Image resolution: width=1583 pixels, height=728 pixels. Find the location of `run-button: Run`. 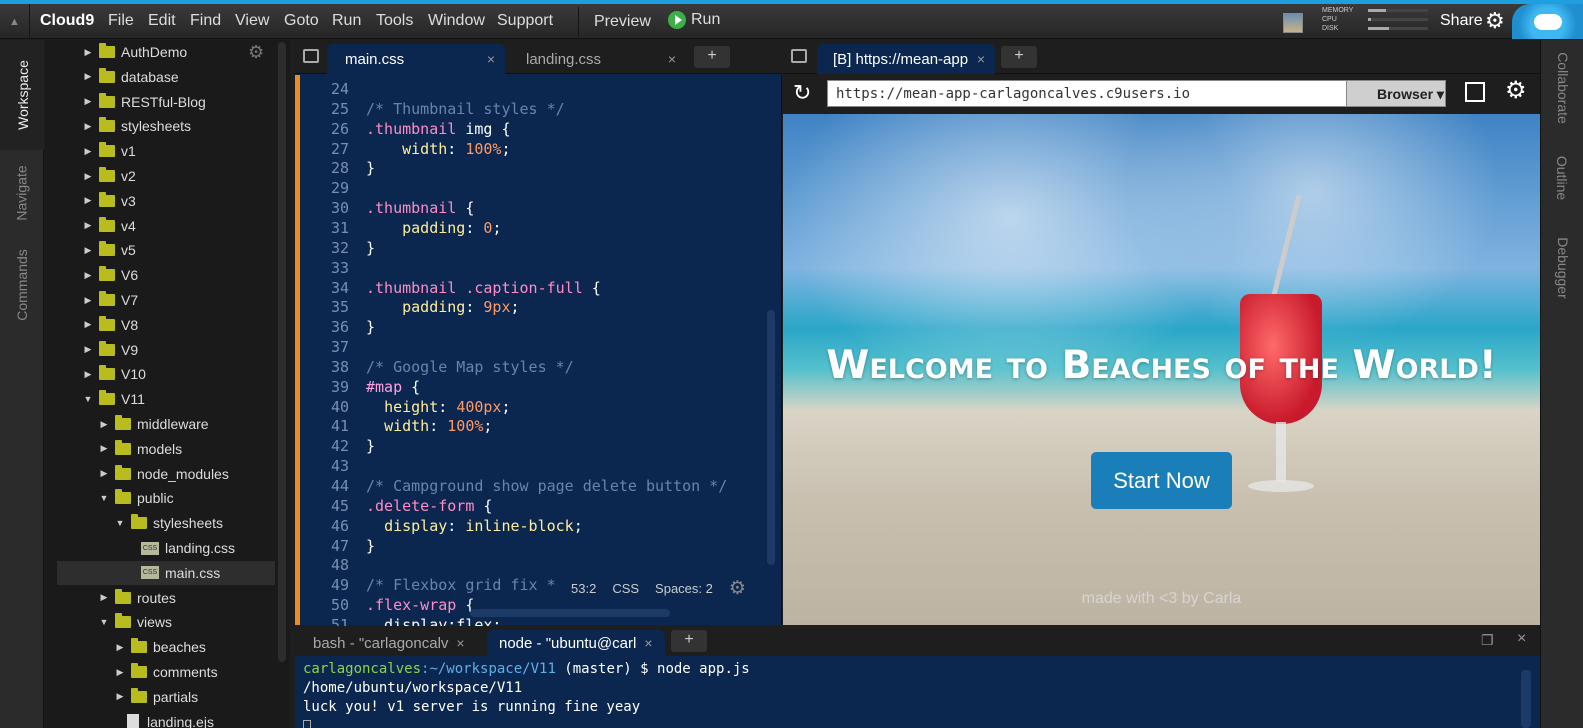

run-button: Run is located at coordinates (694, 20).